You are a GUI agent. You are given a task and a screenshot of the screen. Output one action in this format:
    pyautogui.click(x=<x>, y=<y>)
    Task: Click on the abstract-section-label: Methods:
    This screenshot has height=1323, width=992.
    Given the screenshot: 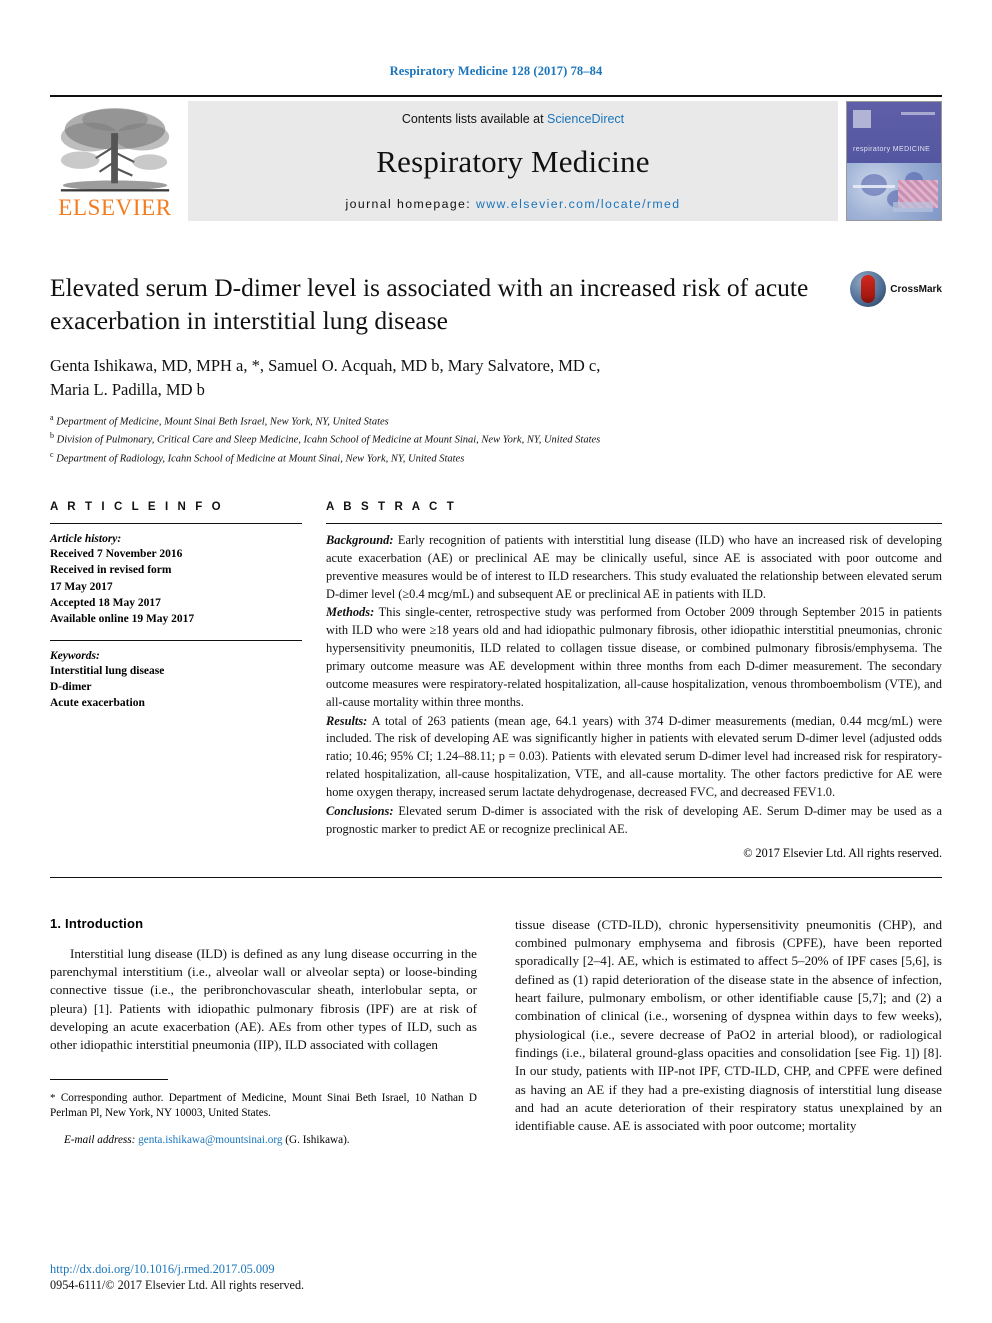 What is the action you would take?
    pyautogui.click(x=350, y=612)
    